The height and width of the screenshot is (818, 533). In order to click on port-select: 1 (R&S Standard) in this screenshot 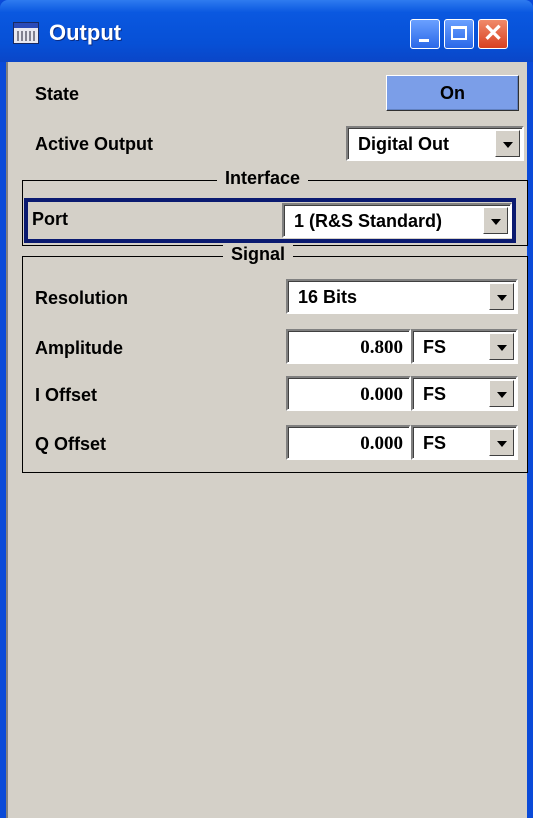, I will do `click(397, 220)`.